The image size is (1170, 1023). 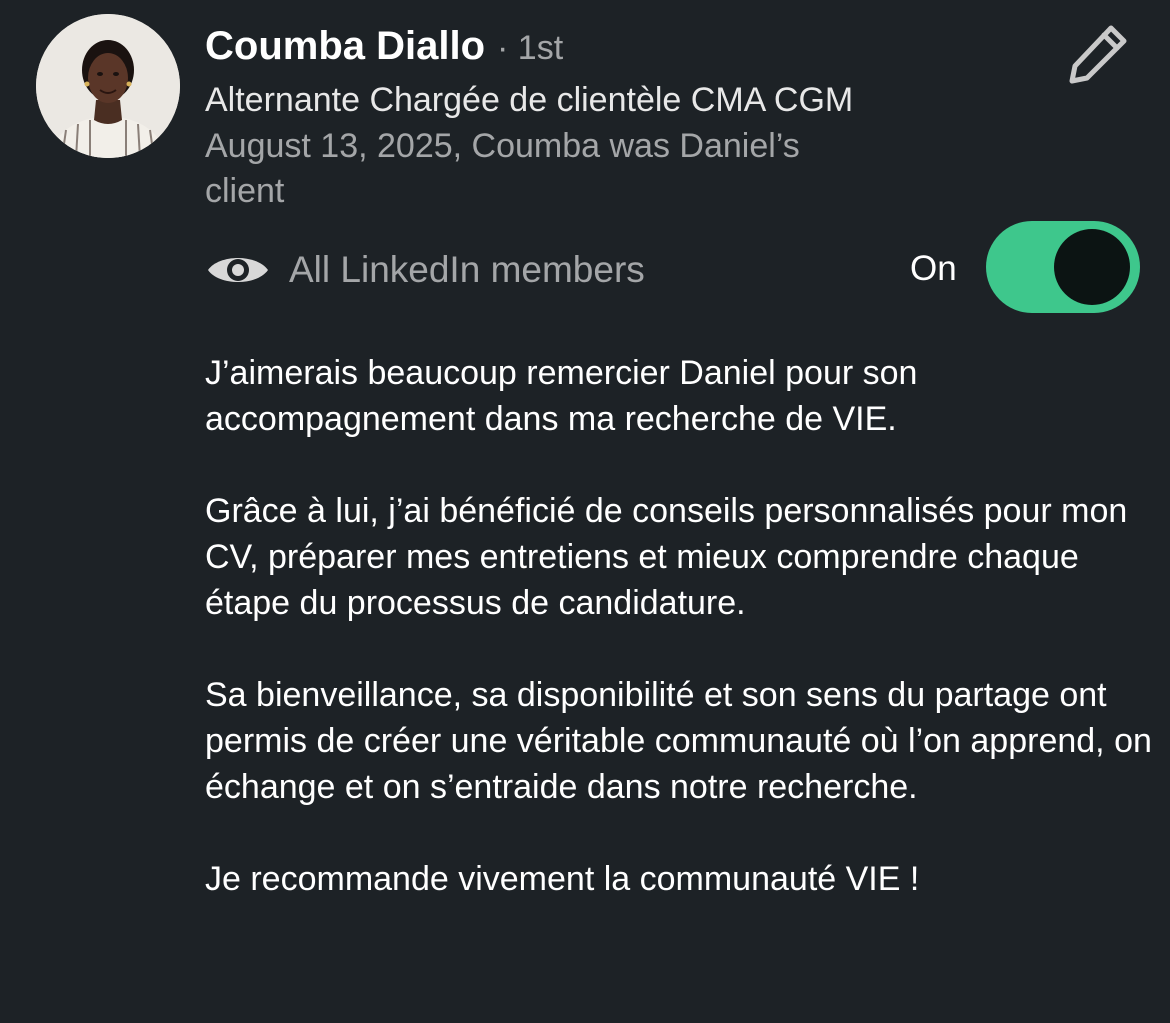 I want to click on visibility-toggle, so click(x=1063, y=267).